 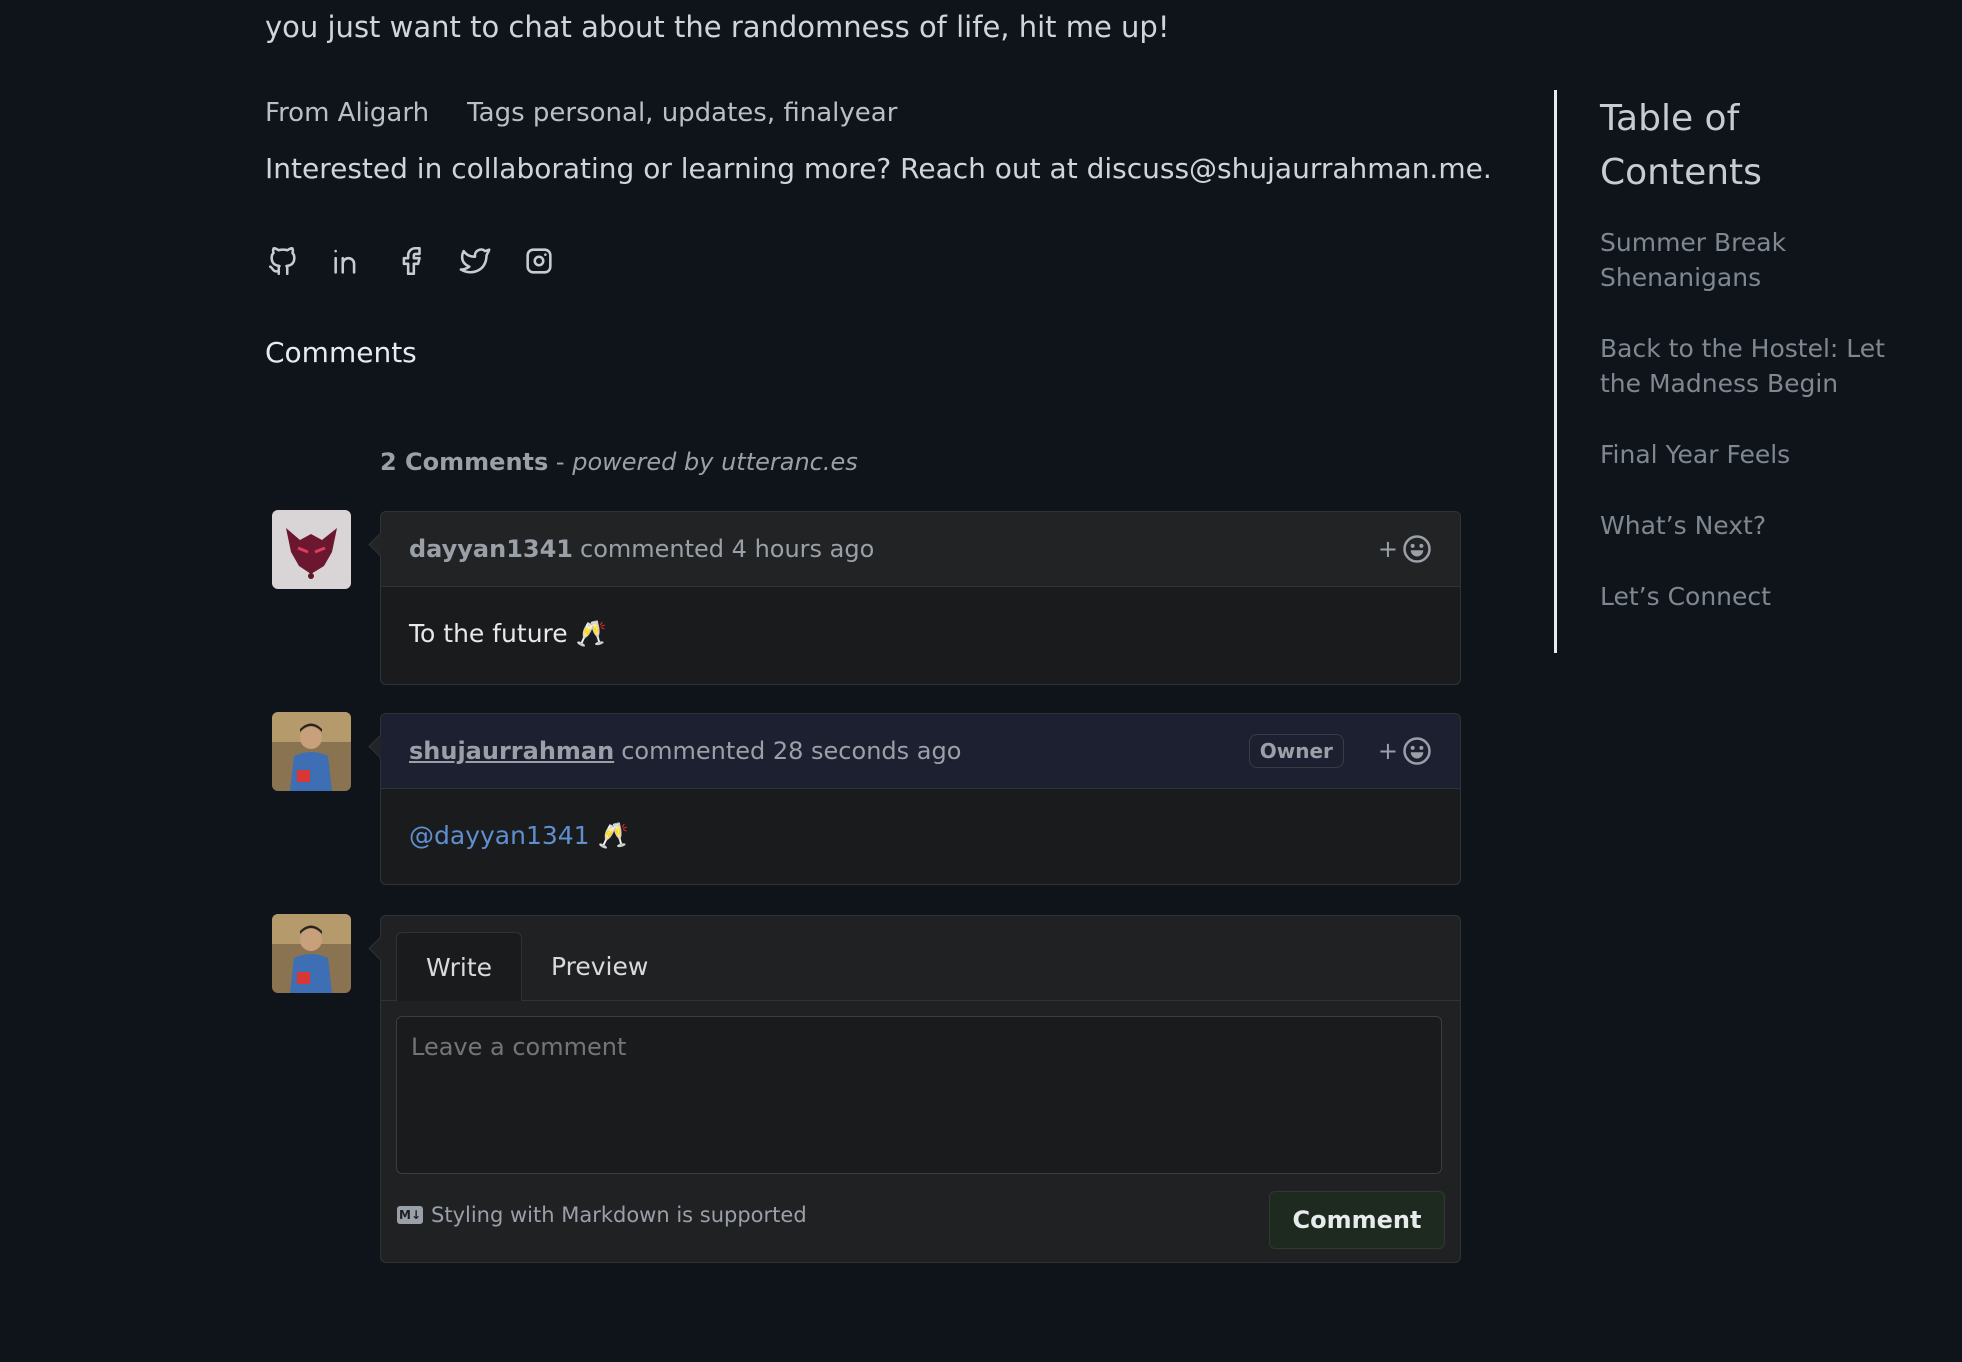 What do you see at coordinates (1750, 525) in the screenshot?
I see `toc-item-whats-next: What’s Next?` at bounding box center [1750, 525].